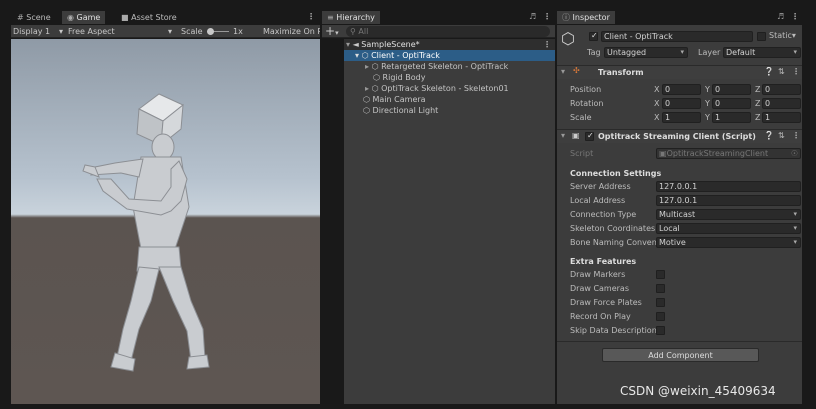 The image size is (816, 409). Describe the element at coordinates (351, 17) in the screenshot. I see `tab-hierarchy: ≡ Hierarchy` at that location.